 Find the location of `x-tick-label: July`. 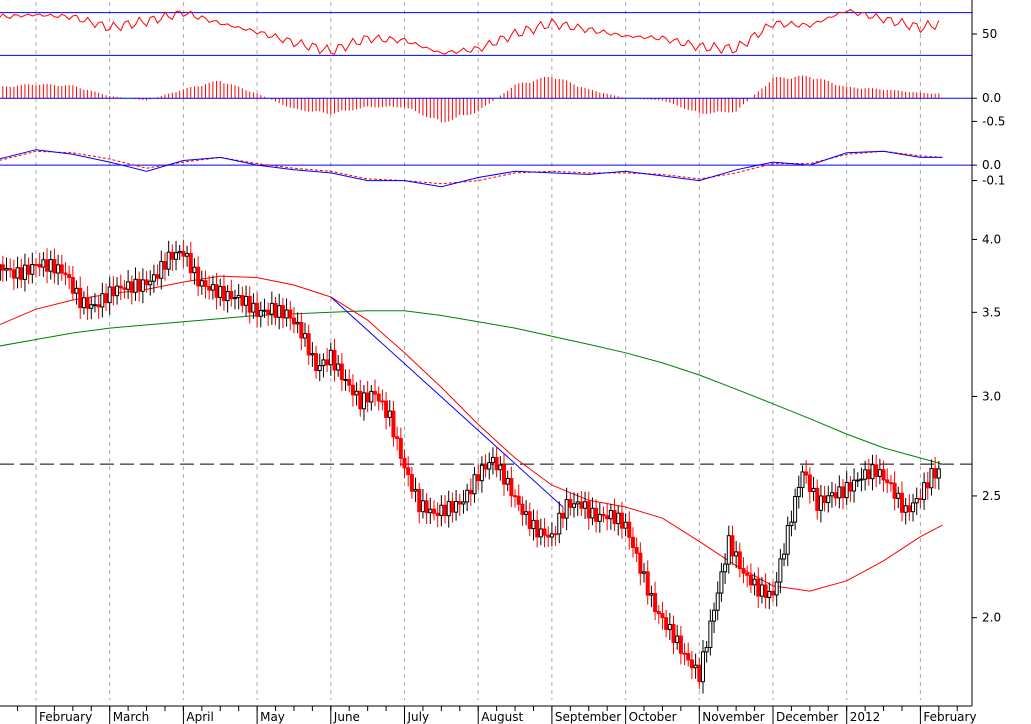

x-tick-label: July is located at coordinates (418, 717).